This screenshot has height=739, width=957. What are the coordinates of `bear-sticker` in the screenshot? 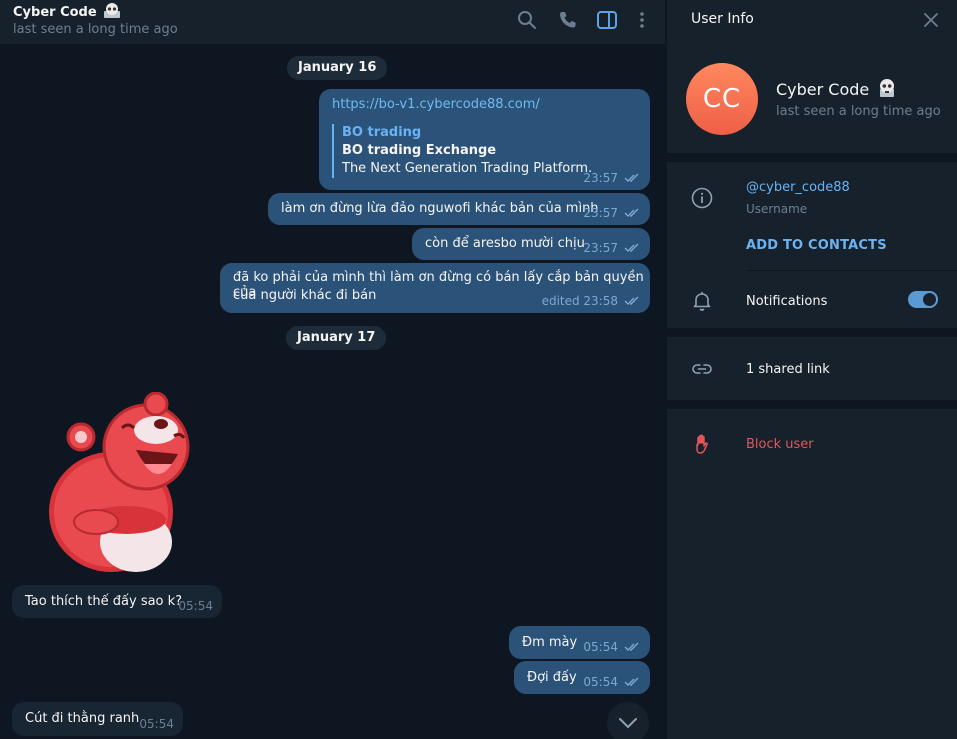 It's located at (116, 484).